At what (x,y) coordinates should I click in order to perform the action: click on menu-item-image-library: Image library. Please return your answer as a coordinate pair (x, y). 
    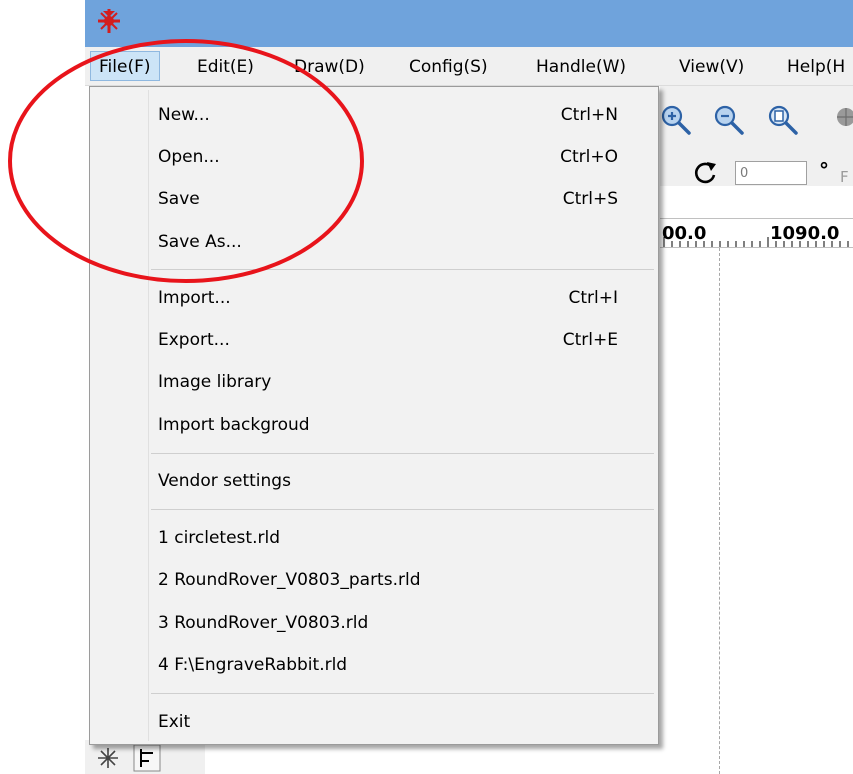
    Looking at the image, I should click on (214, 382).